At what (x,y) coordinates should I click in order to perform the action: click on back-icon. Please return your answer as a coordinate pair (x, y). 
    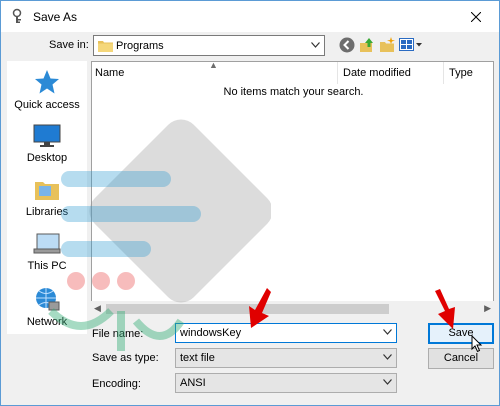
    Looking at the image, I should click on (347, 45).